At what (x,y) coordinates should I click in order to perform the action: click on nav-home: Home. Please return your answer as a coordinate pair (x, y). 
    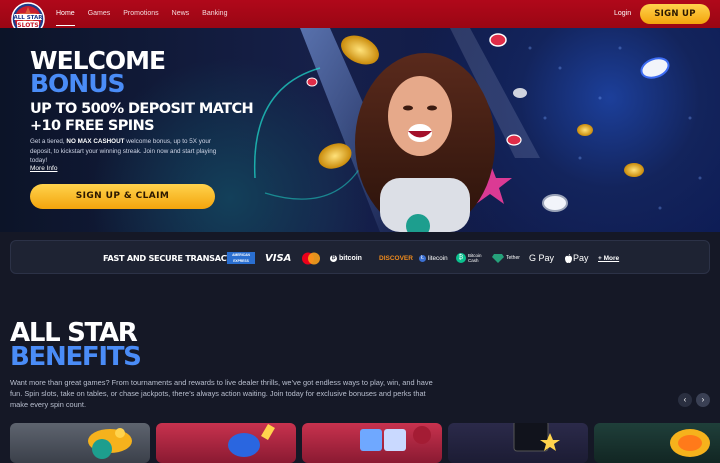
    Looking at the image, I should click on (65, 14).